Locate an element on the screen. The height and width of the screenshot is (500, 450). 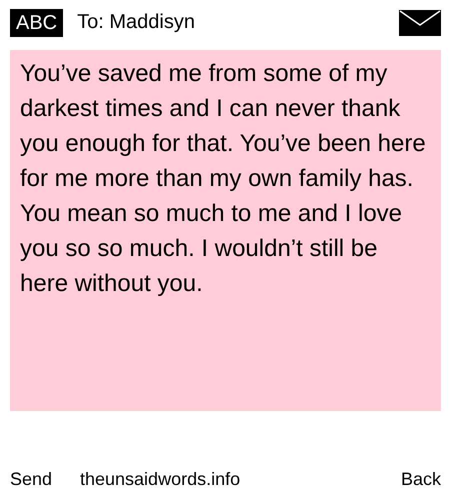
website-label: theunsaidwords.info is located at coordinates (161, 479).